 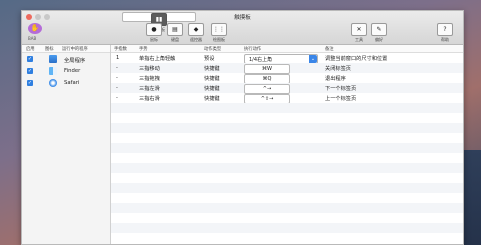 What do you see at coordinates (313, 59) in the screenshot?
I see `chevron-down-icon: ⌄` at bounding box center [313, 59].